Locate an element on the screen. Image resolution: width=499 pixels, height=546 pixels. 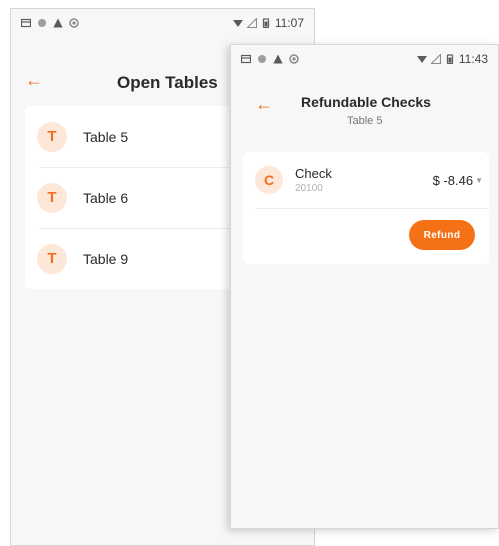
page-title: Open Tables is located at coordinates (167, 82).